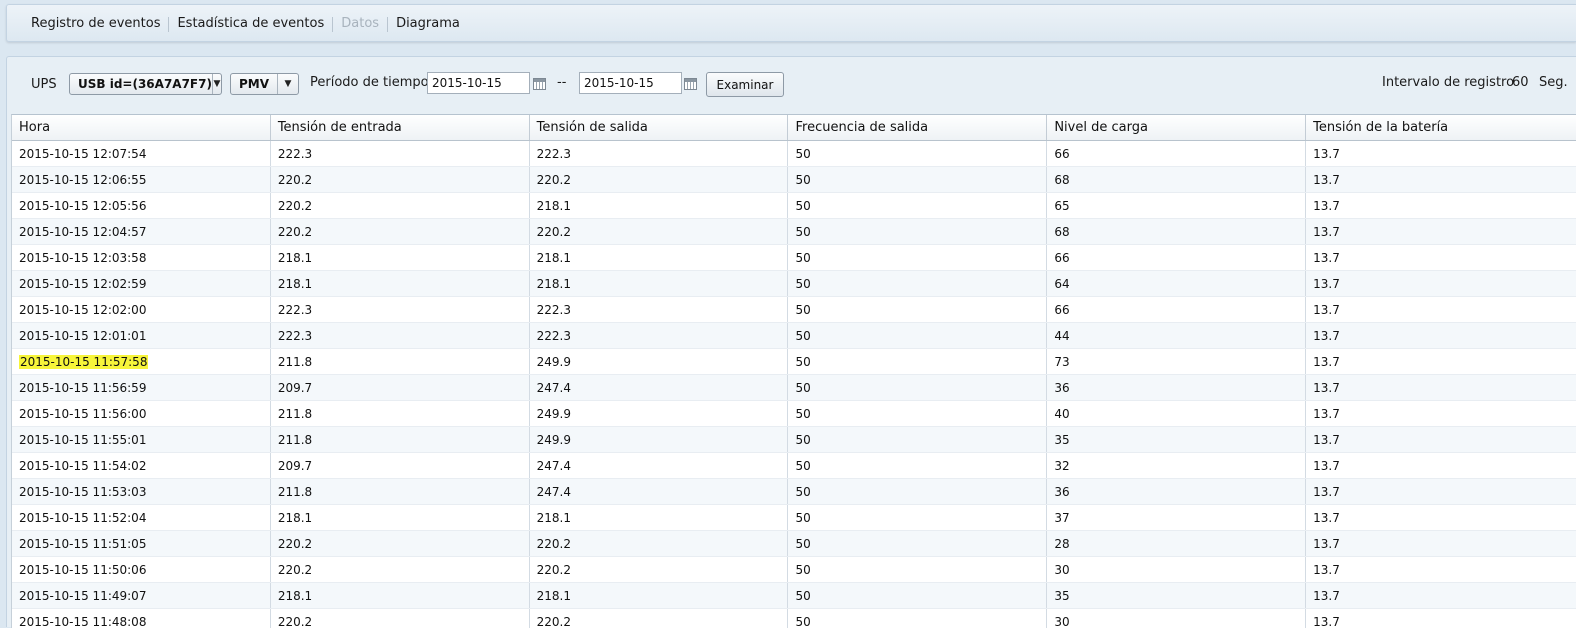  I want to click on nivel-carga-cell: 37, so click(1177, 517).